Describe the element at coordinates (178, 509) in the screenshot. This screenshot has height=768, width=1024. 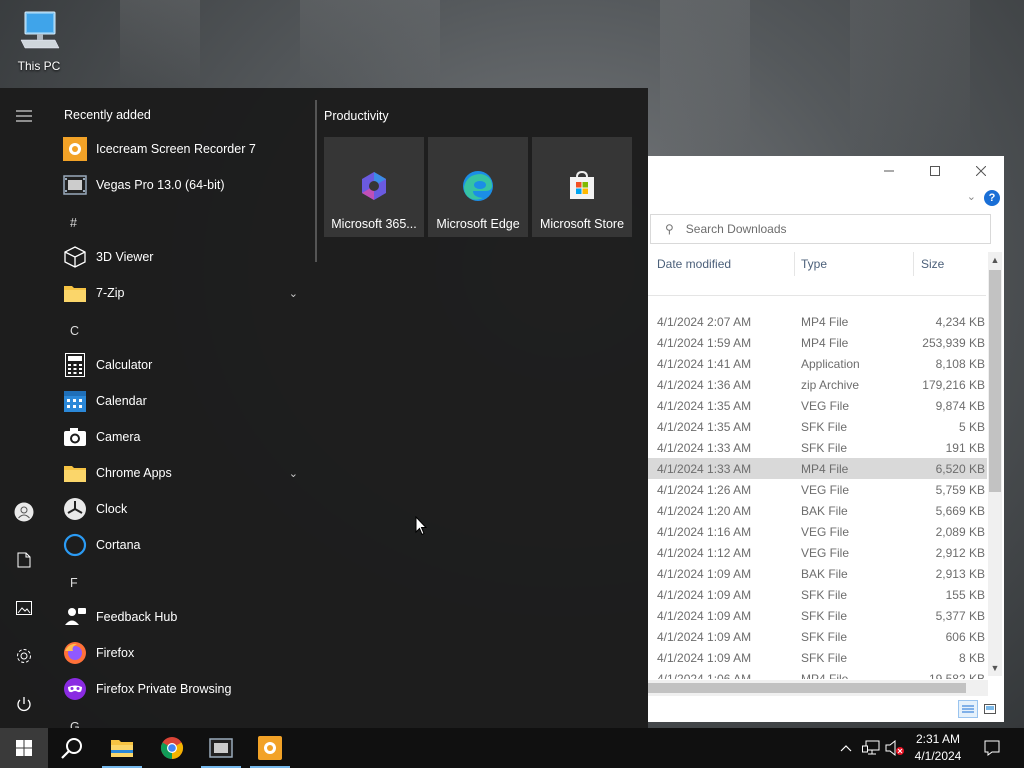
I see `app-clock: Clock` at that location.